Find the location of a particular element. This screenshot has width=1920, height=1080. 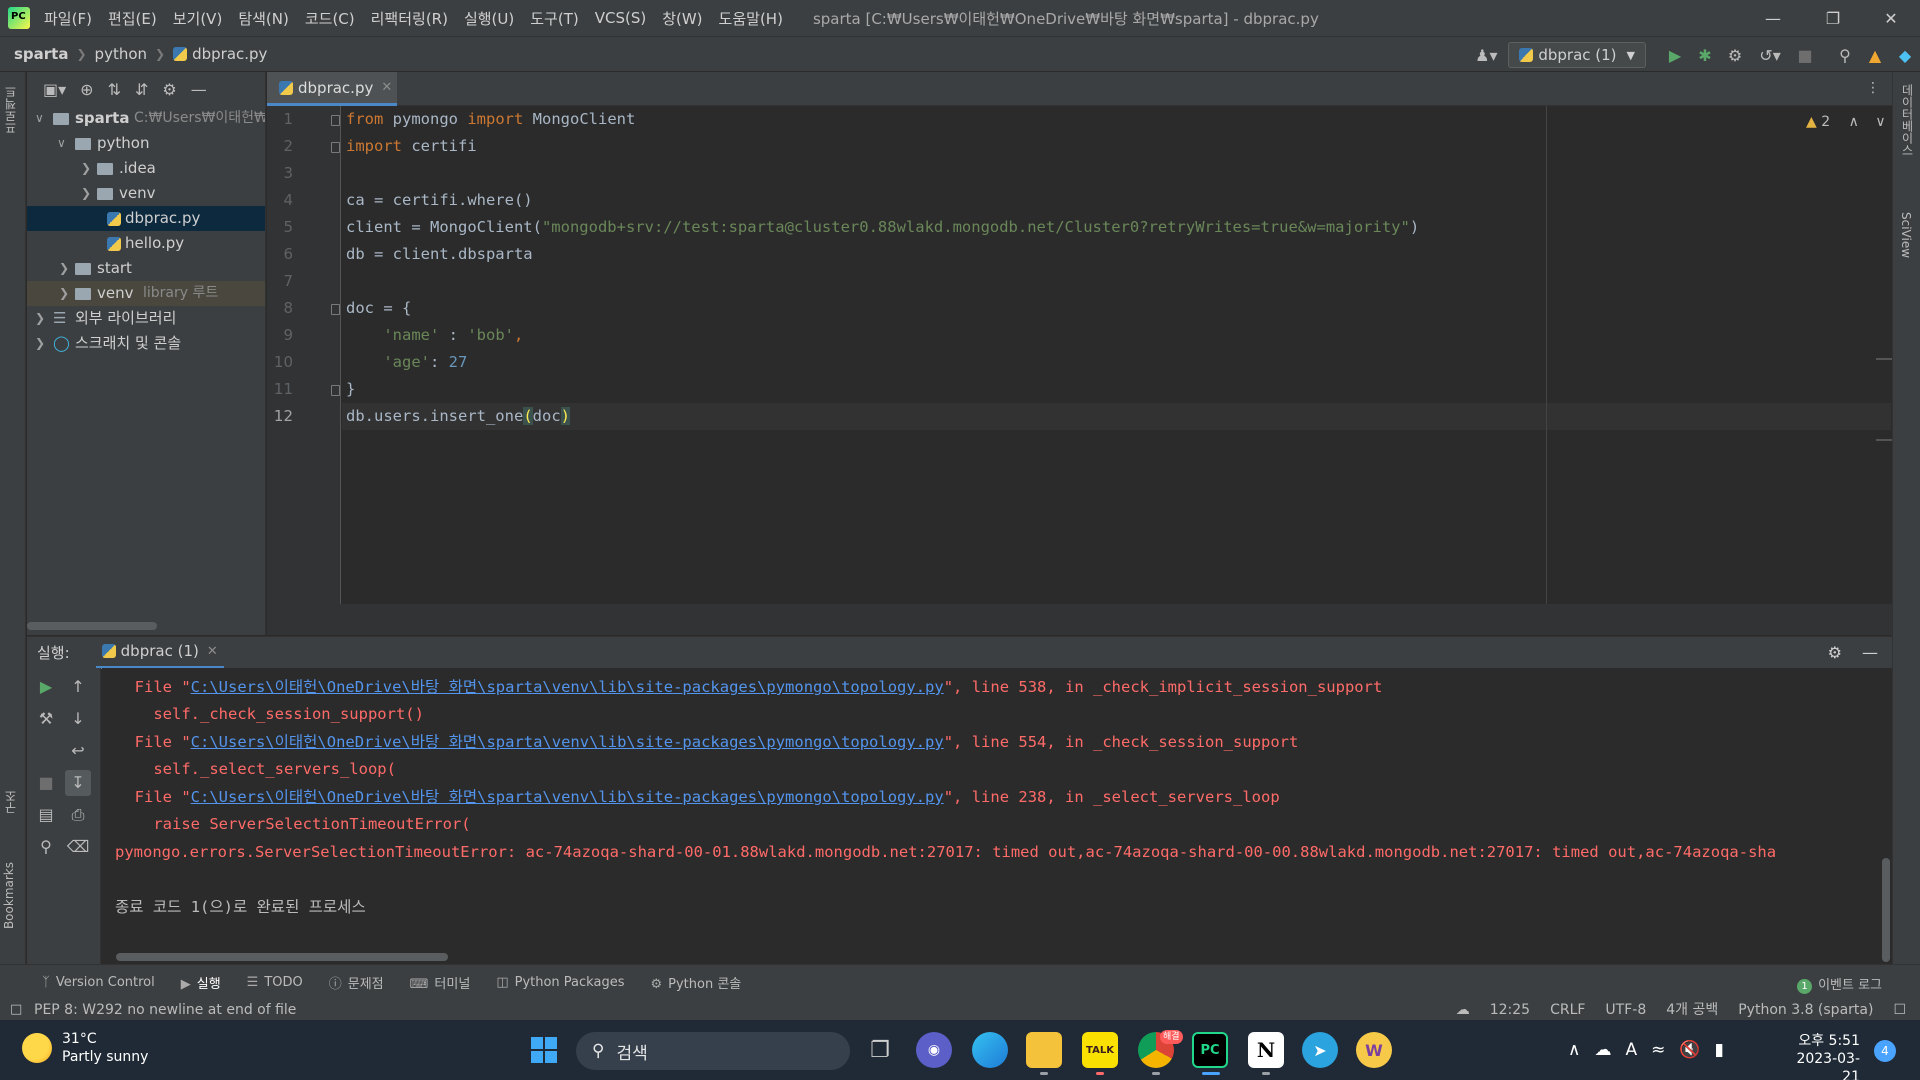

kakaotalk-icon: TALK is located at coordinates (1100, 1050).